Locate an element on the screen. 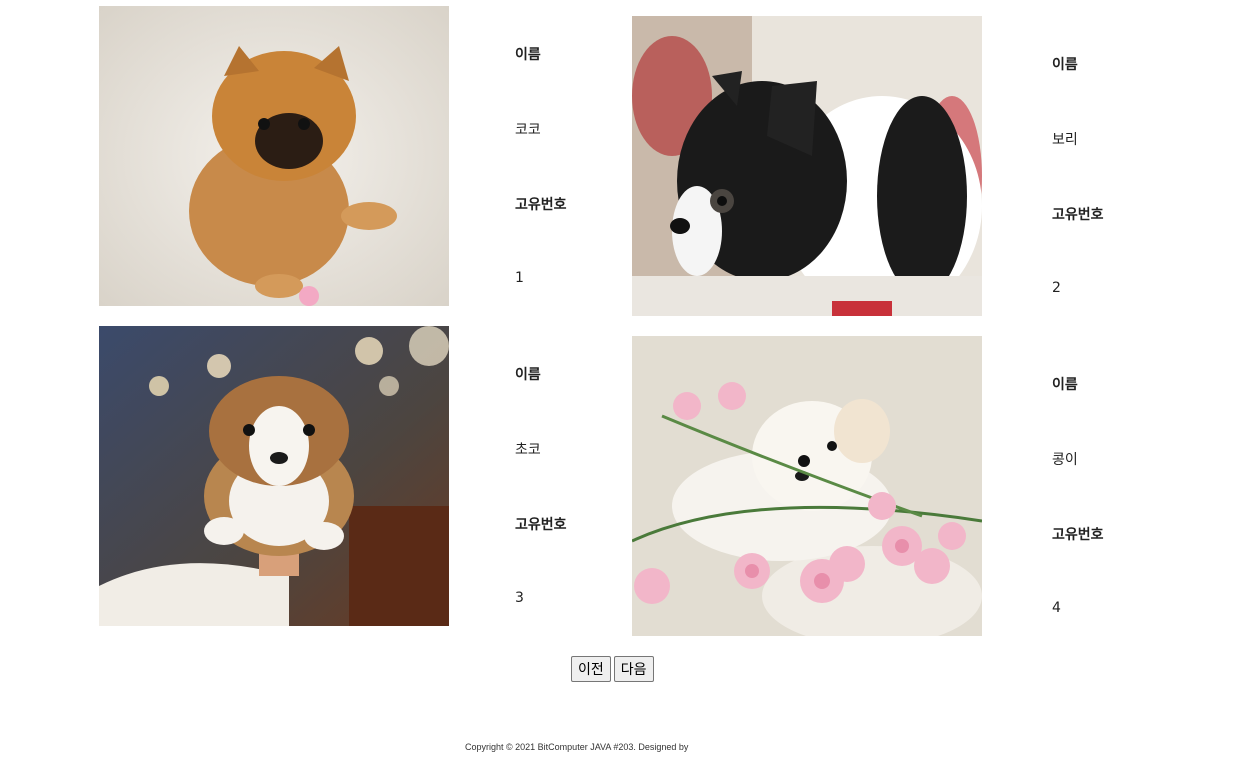 Image resolution: width=1245 pixels, height=782 pixels. dog-id: 1 is located at coordinates (519, 278).